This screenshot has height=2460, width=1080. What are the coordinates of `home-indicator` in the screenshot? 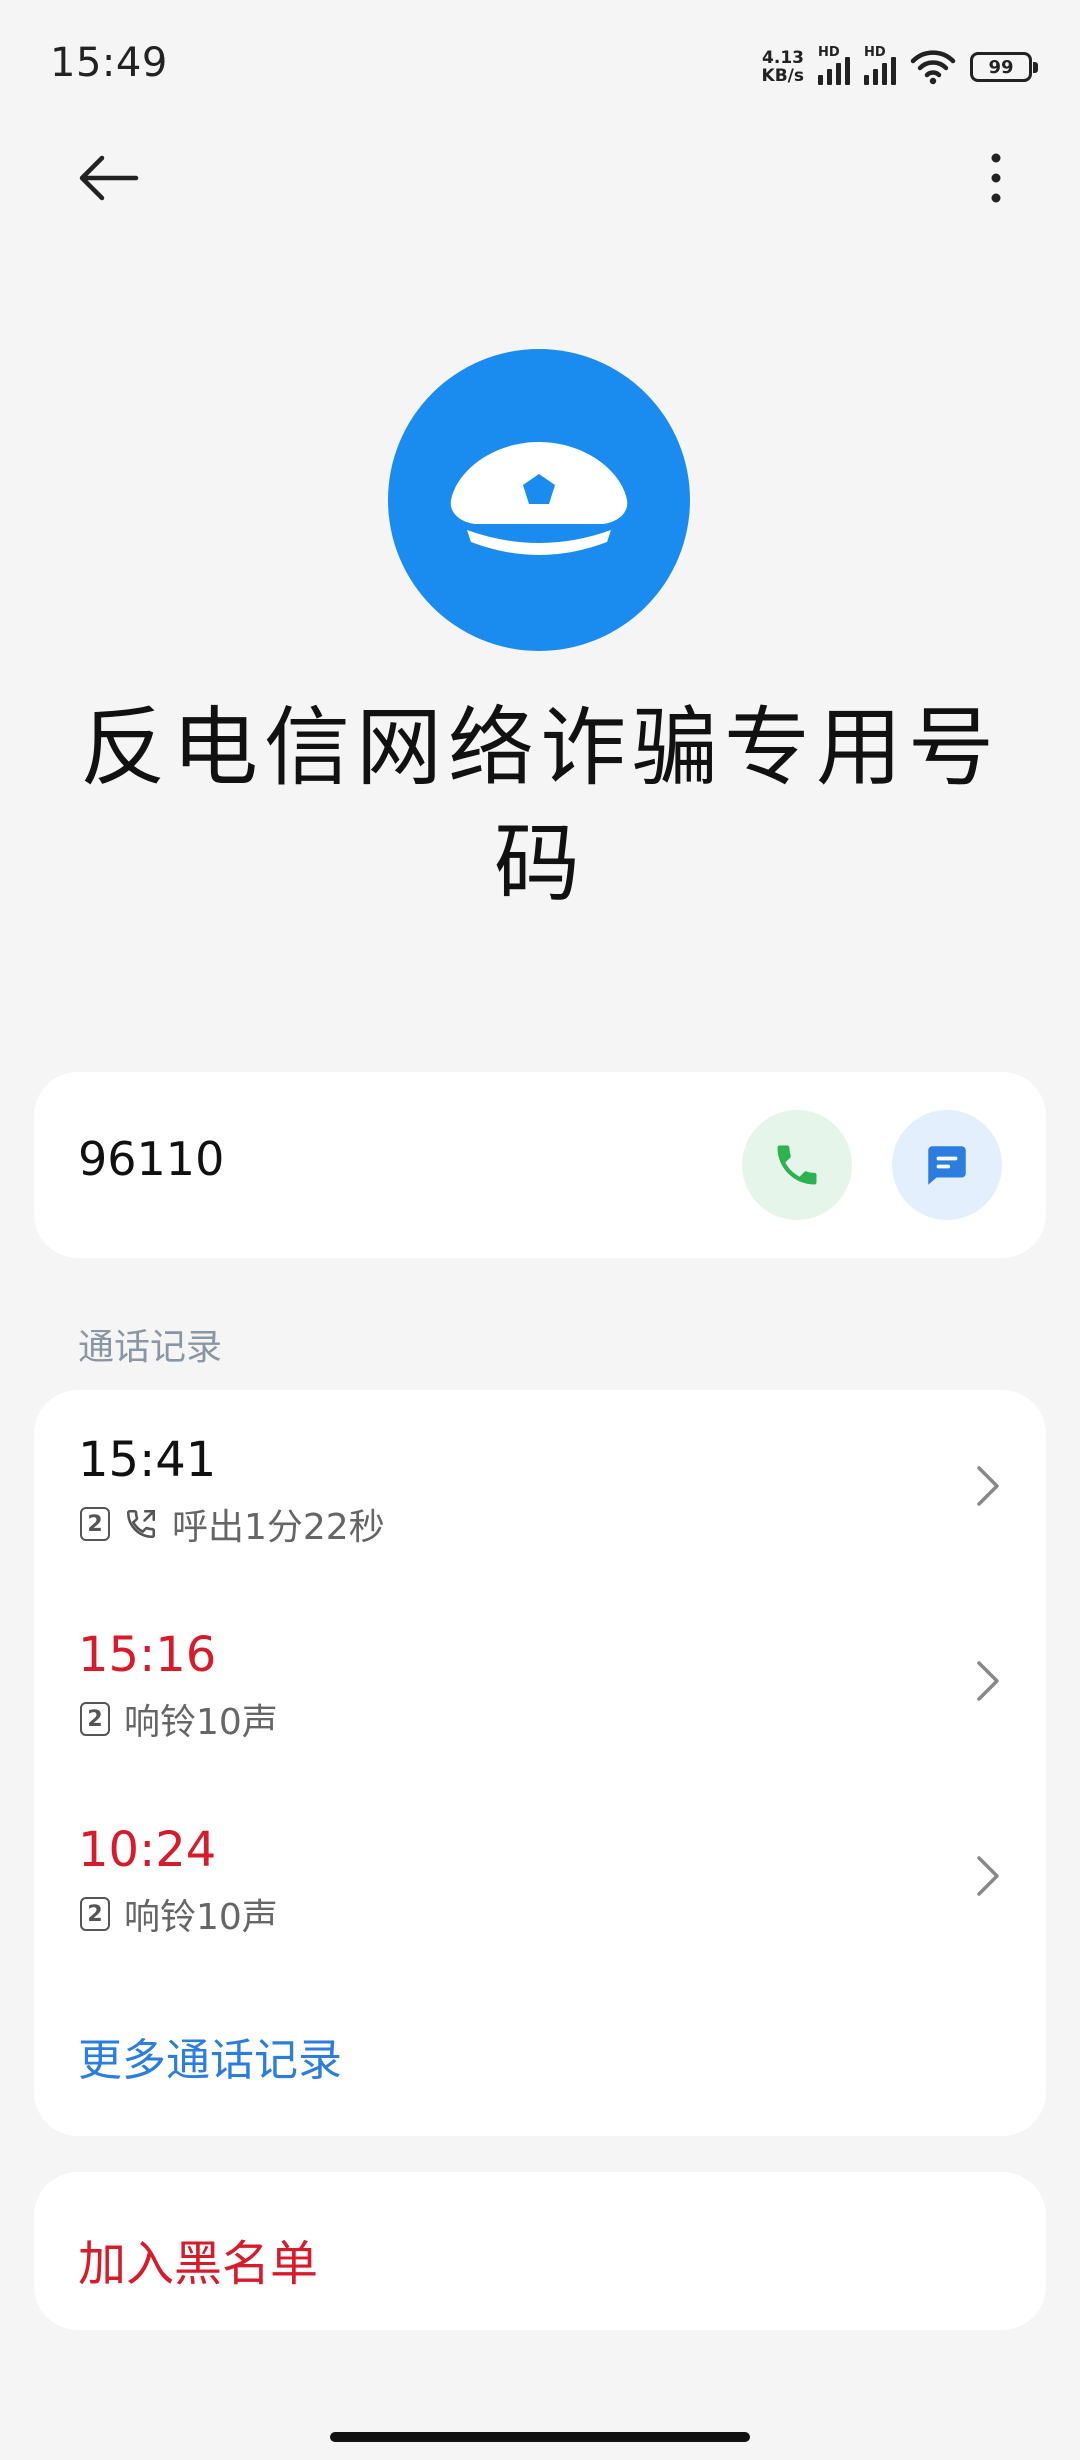 It's located at (540, 2437).